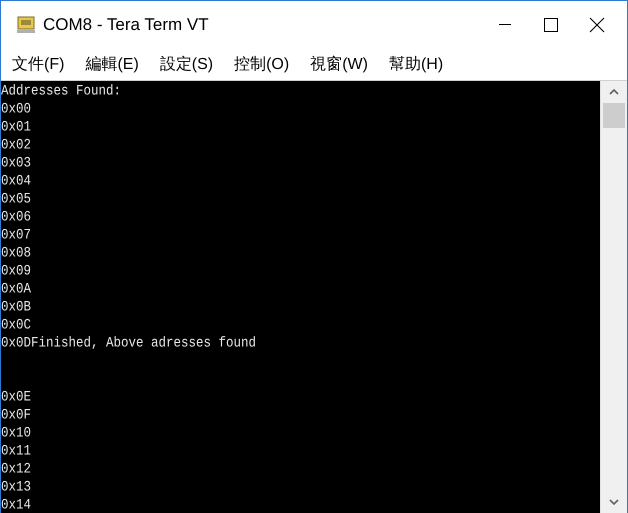 This screenshot has width=628, height=513. What do you see at coordinates (16, 452) in the screenshot?
I see `terminal-line: 0x11` at bounding box center [16, 452].